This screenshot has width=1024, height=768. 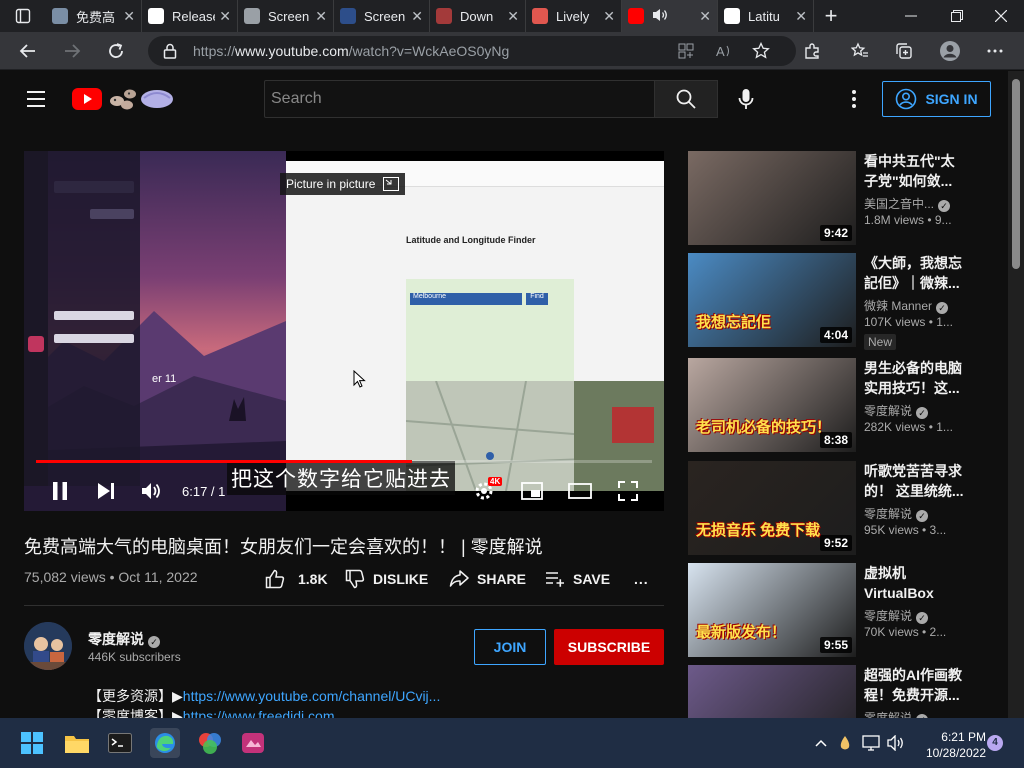 I want to click on restore-button, so click(x=957, y=16).